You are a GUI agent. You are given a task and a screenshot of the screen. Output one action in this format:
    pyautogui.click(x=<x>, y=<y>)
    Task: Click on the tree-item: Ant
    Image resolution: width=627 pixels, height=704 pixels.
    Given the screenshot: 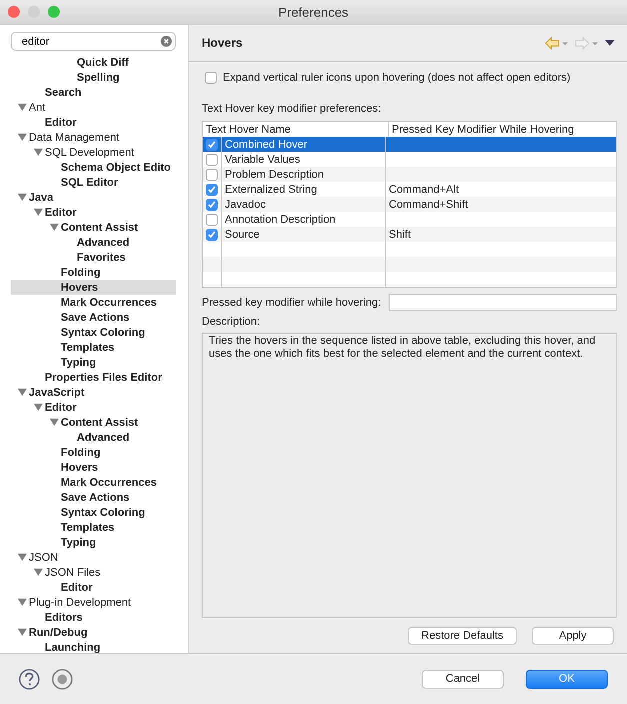 What is the action you would take?
    pyautogui.click(x=93, y=107)
    